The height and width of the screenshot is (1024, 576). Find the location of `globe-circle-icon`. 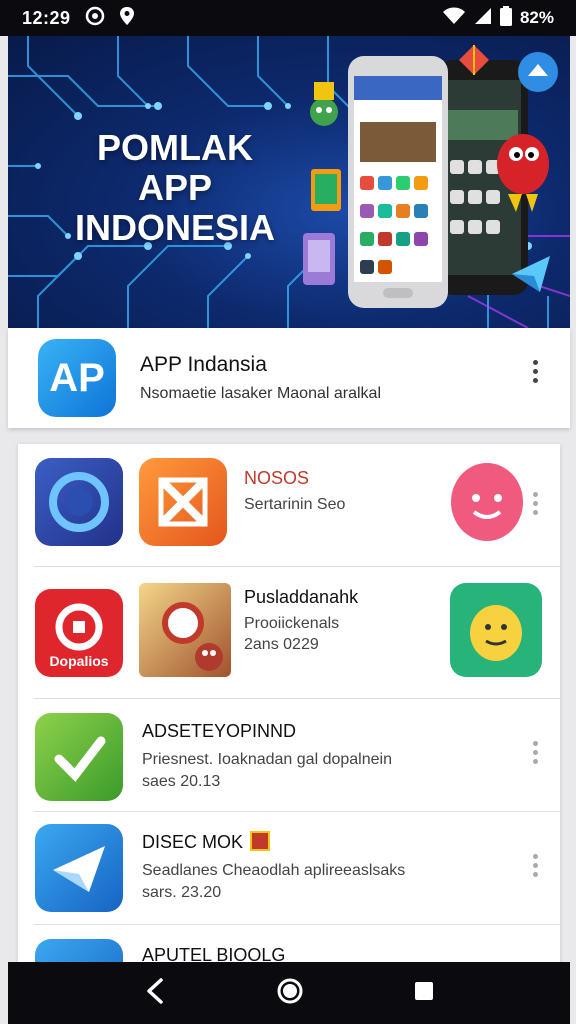

globe-circle-icon is located at coordinates (79, 502).